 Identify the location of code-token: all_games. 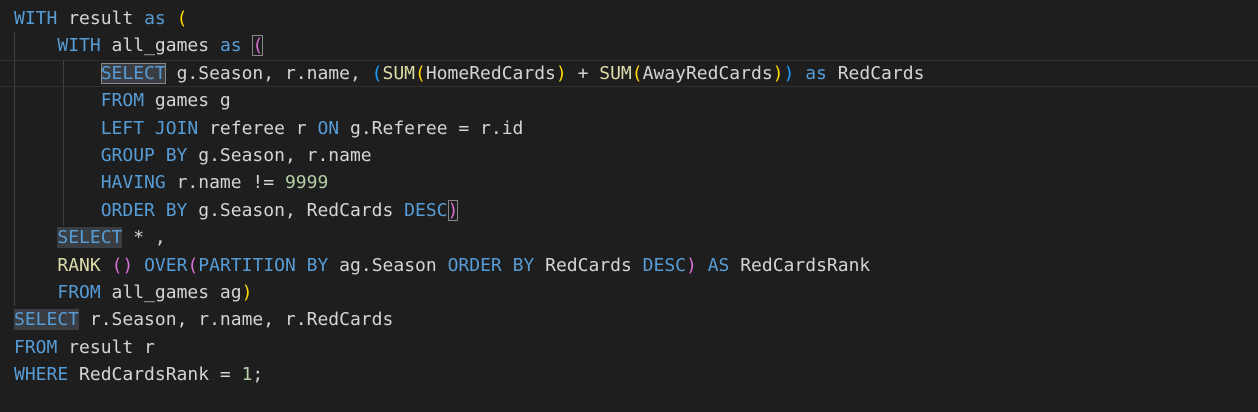
(160, 46).